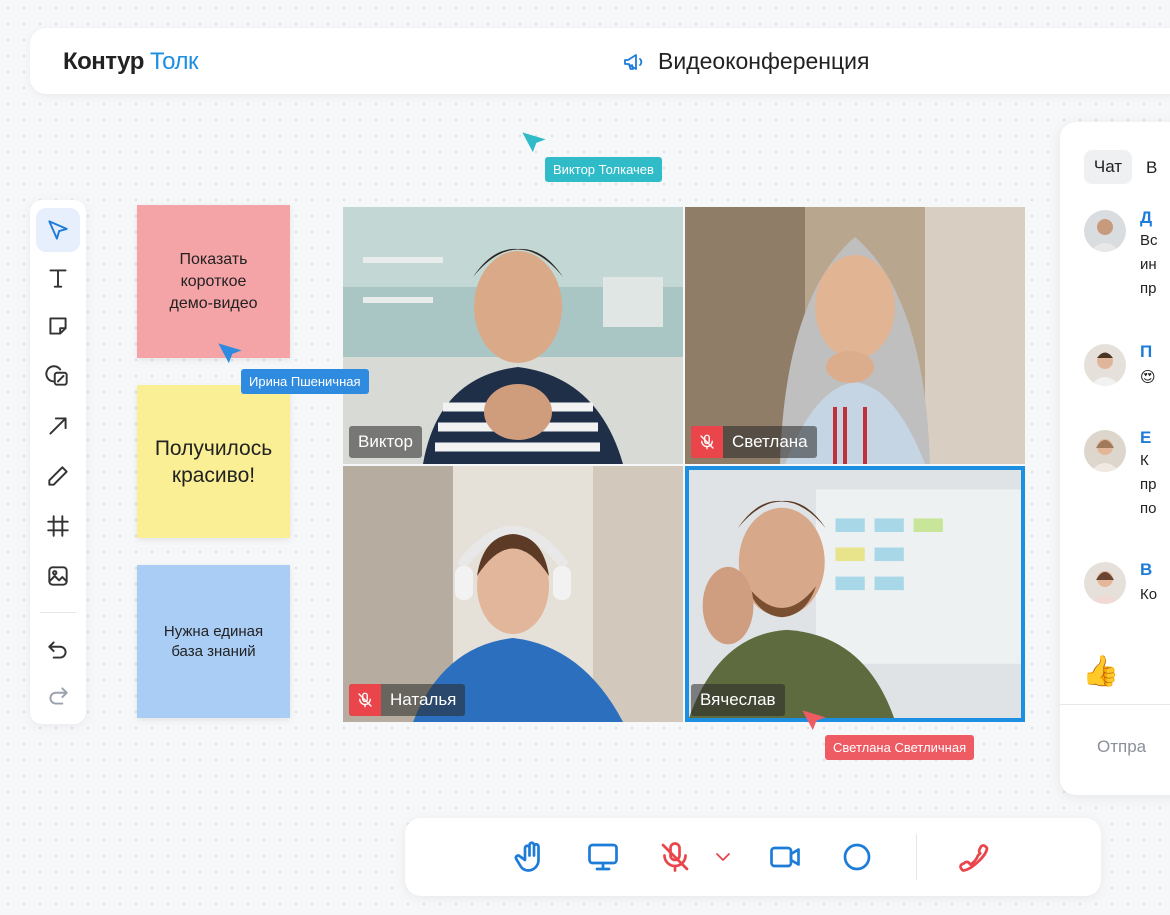 The height and width of the screenshot is (915, 1170). I want to click on hand-icon, so click(527, 856).